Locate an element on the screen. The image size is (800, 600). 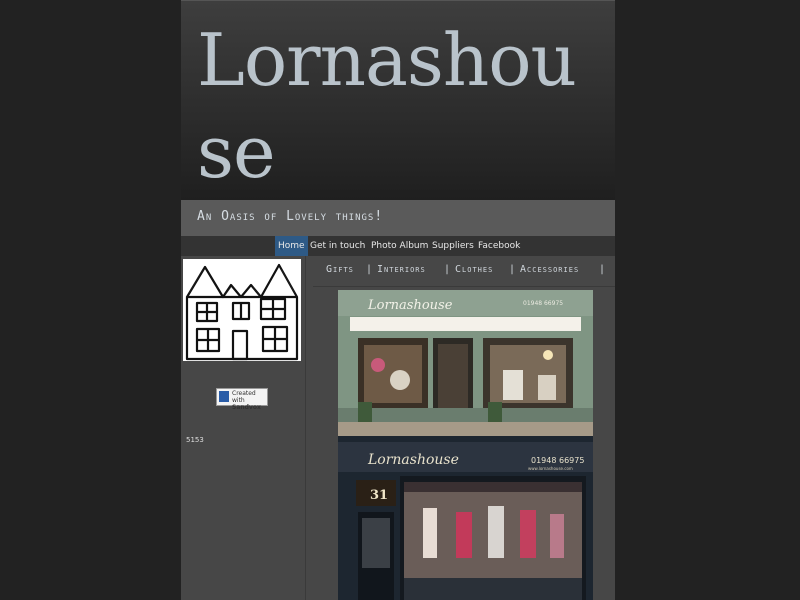
badge-line1: Created with is located at coordinates (244, 397).